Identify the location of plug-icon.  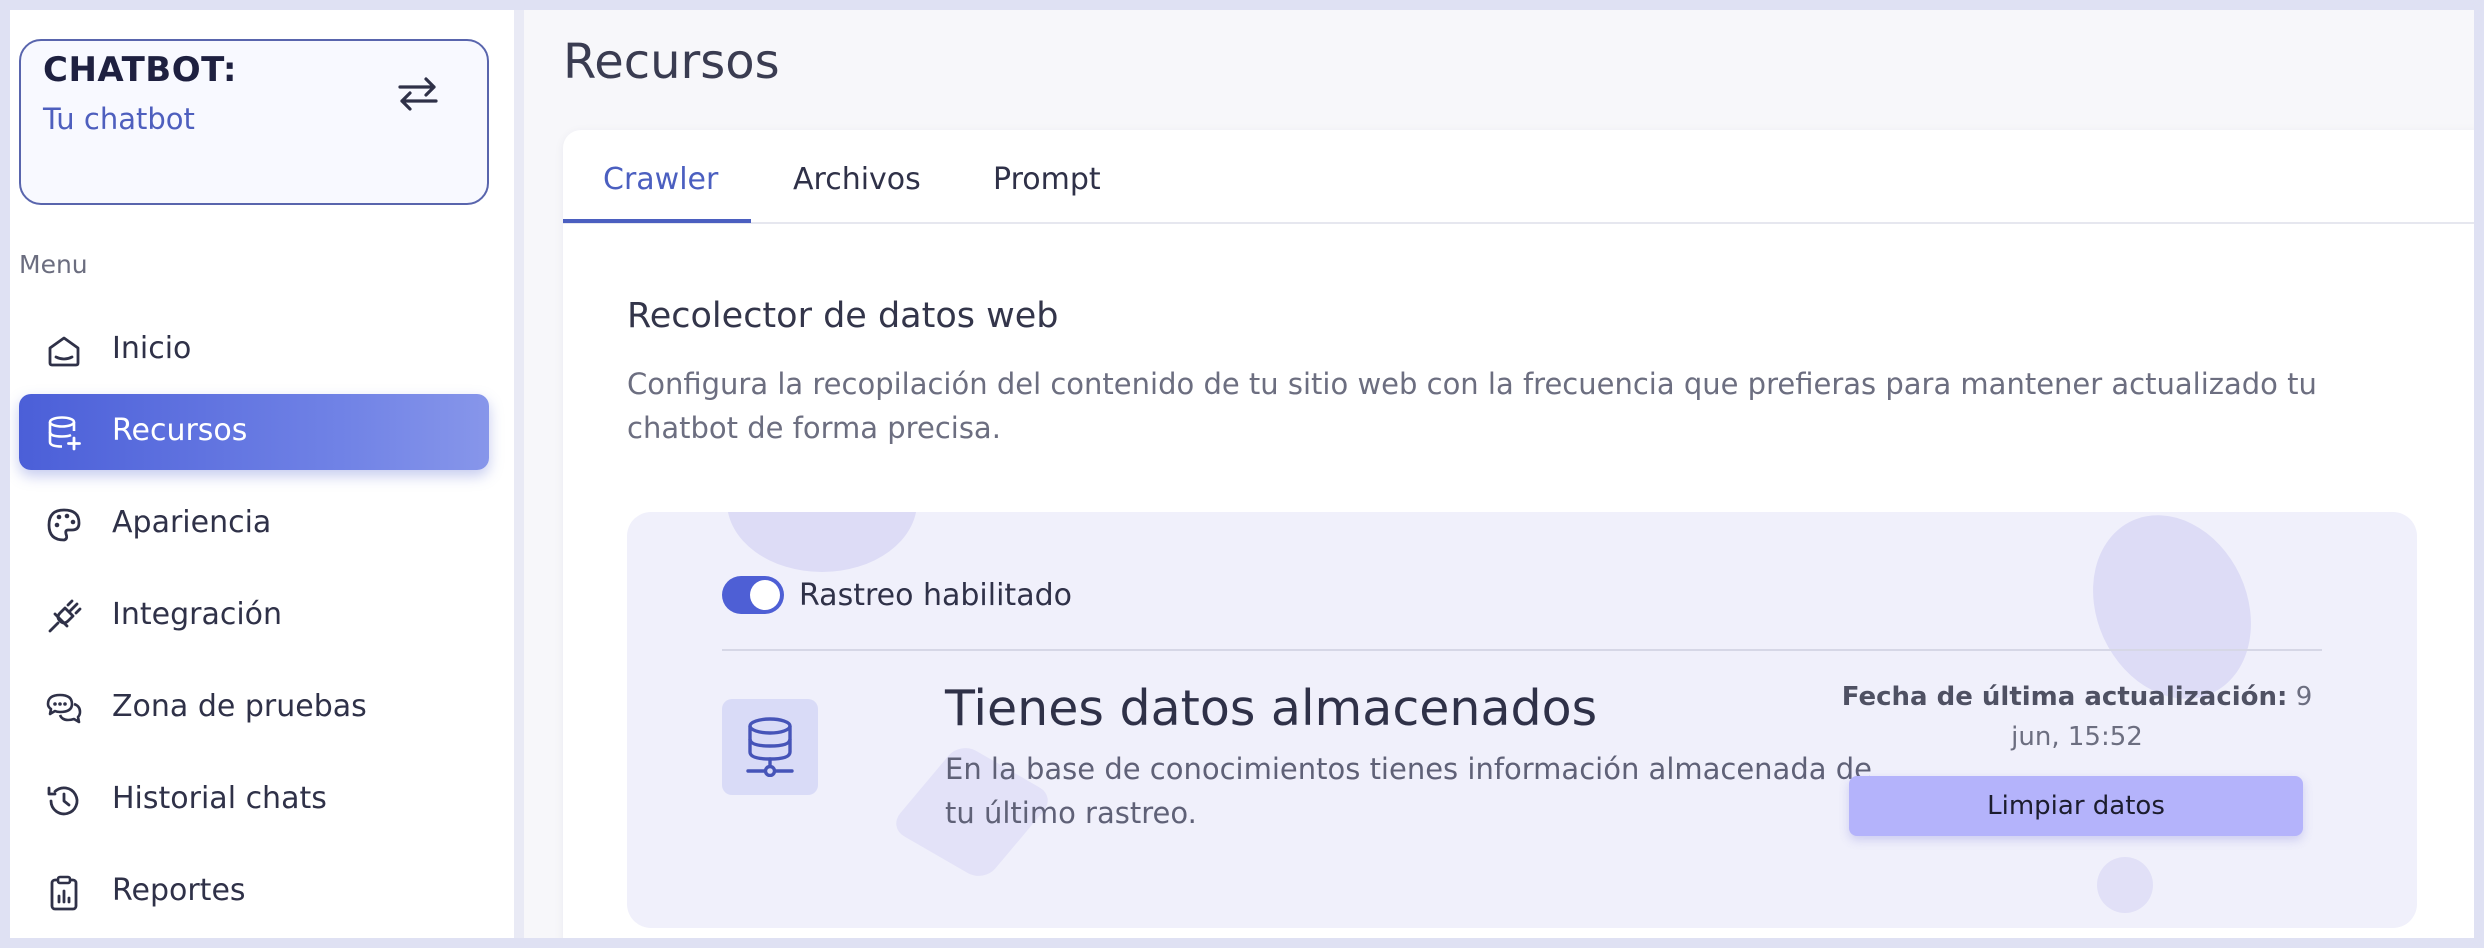
(65, 616).